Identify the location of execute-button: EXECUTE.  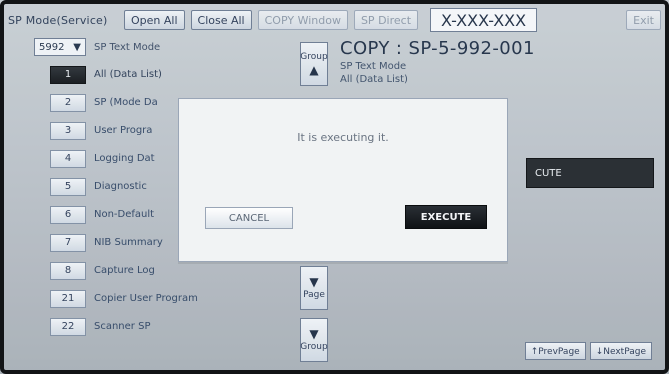
(446, 217).